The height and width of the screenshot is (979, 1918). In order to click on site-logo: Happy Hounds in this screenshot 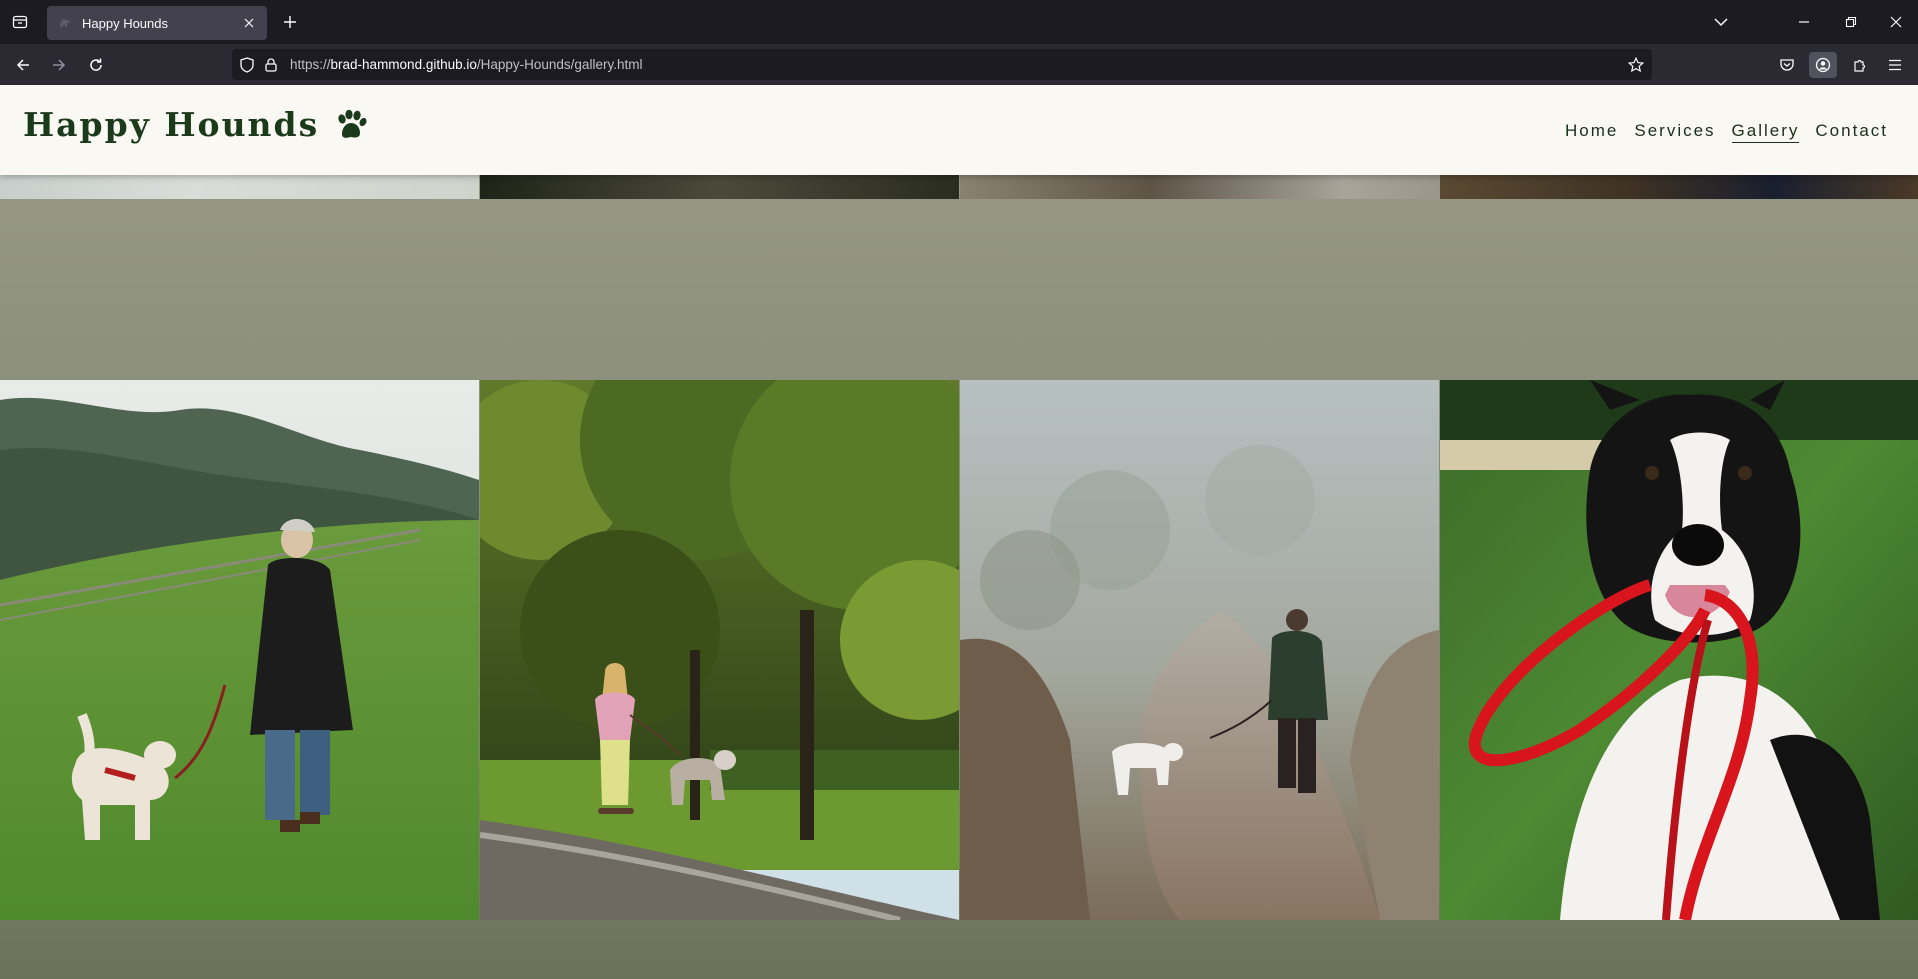, I will do `click(195, 124)`.